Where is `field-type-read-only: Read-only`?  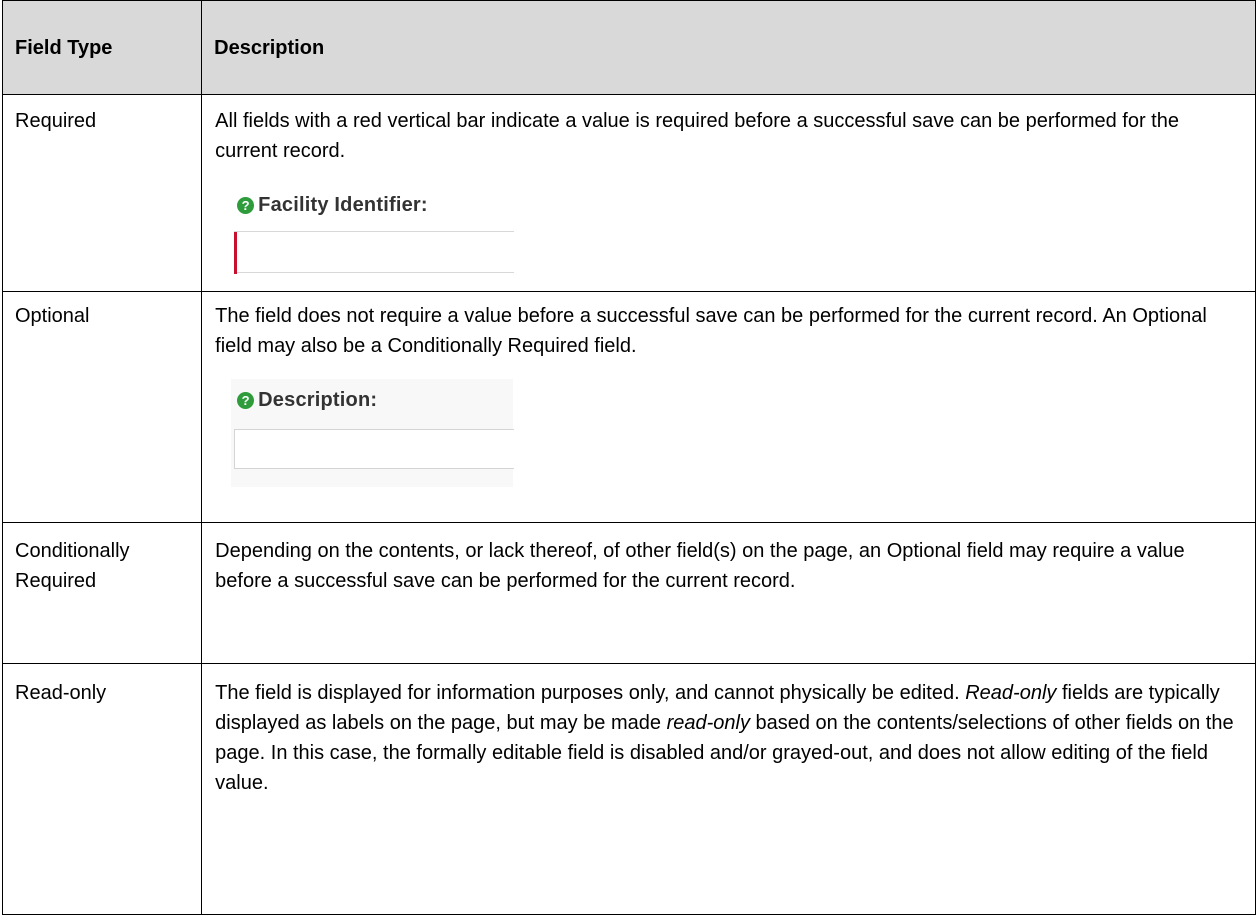
field-type-read-only: Read-only is located at coordinates (61, 693).